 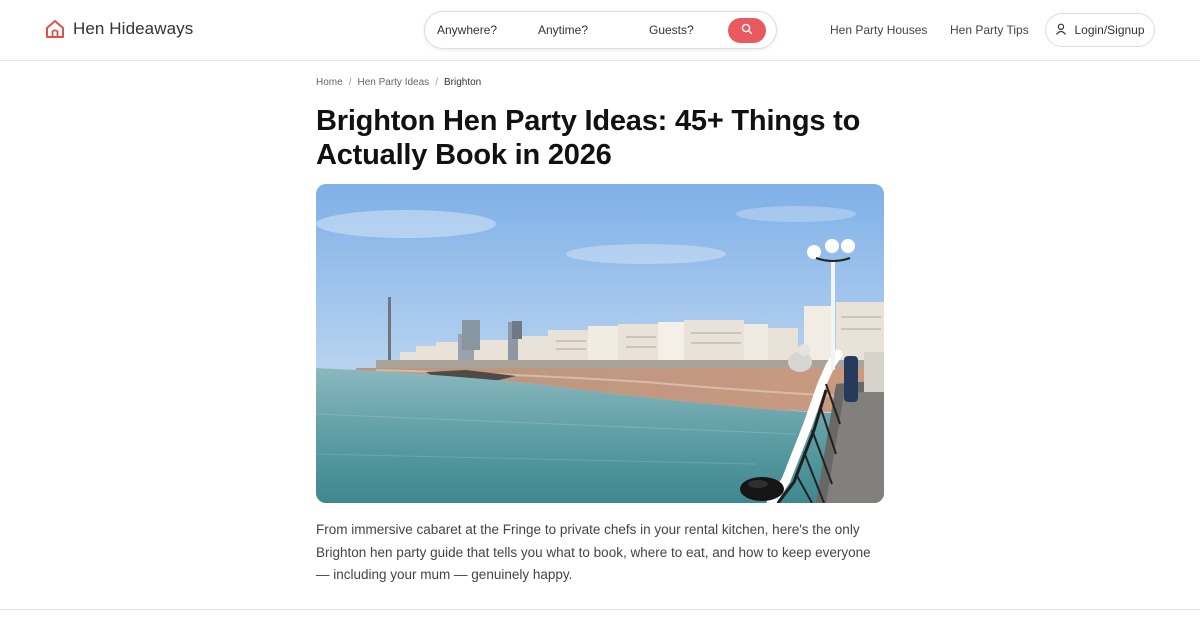 What do you see at coordinates (55, 29) in the screenshot?
I see `house-icon` at bounding box center [55, 29].